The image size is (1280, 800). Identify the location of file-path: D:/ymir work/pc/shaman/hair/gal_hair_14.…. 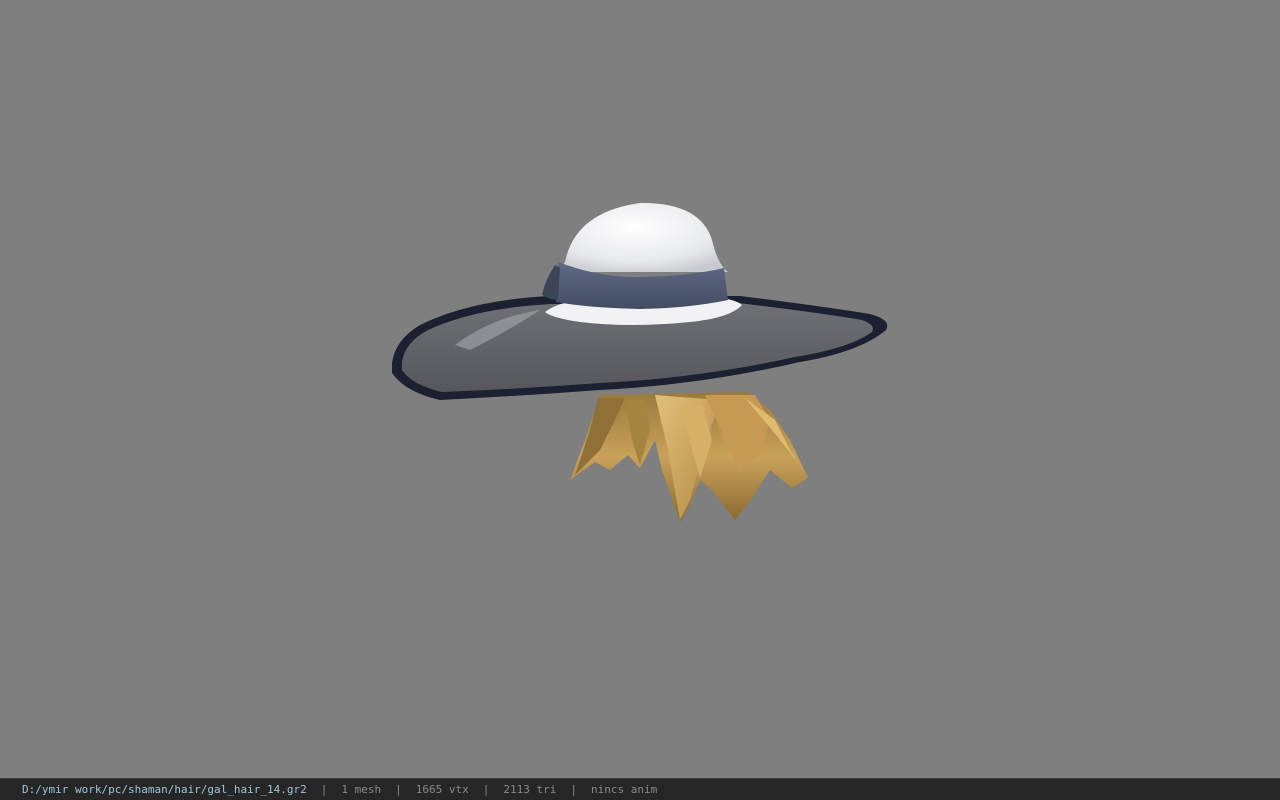
(164, 789).